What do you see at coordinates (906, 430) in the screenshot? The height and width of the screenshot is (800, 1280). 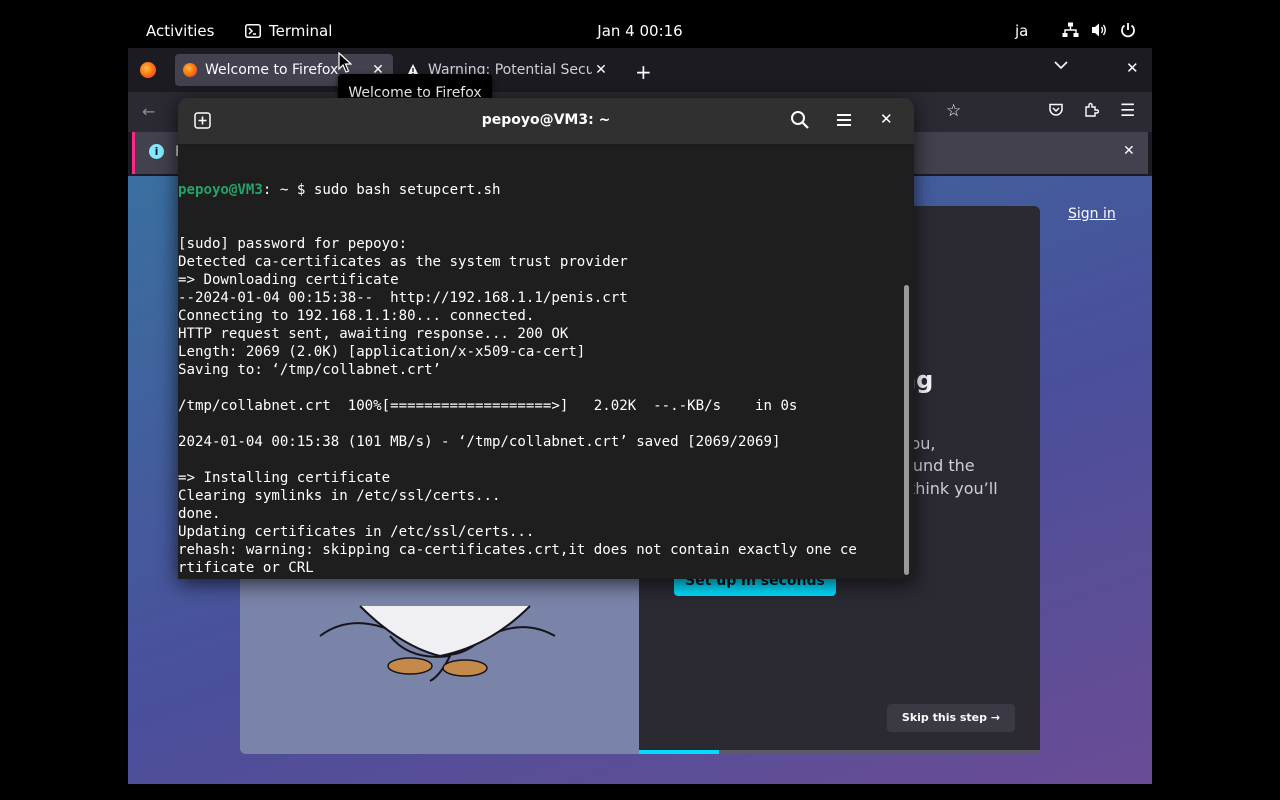 I see `scrollbar` at bounding box center [906, 430].